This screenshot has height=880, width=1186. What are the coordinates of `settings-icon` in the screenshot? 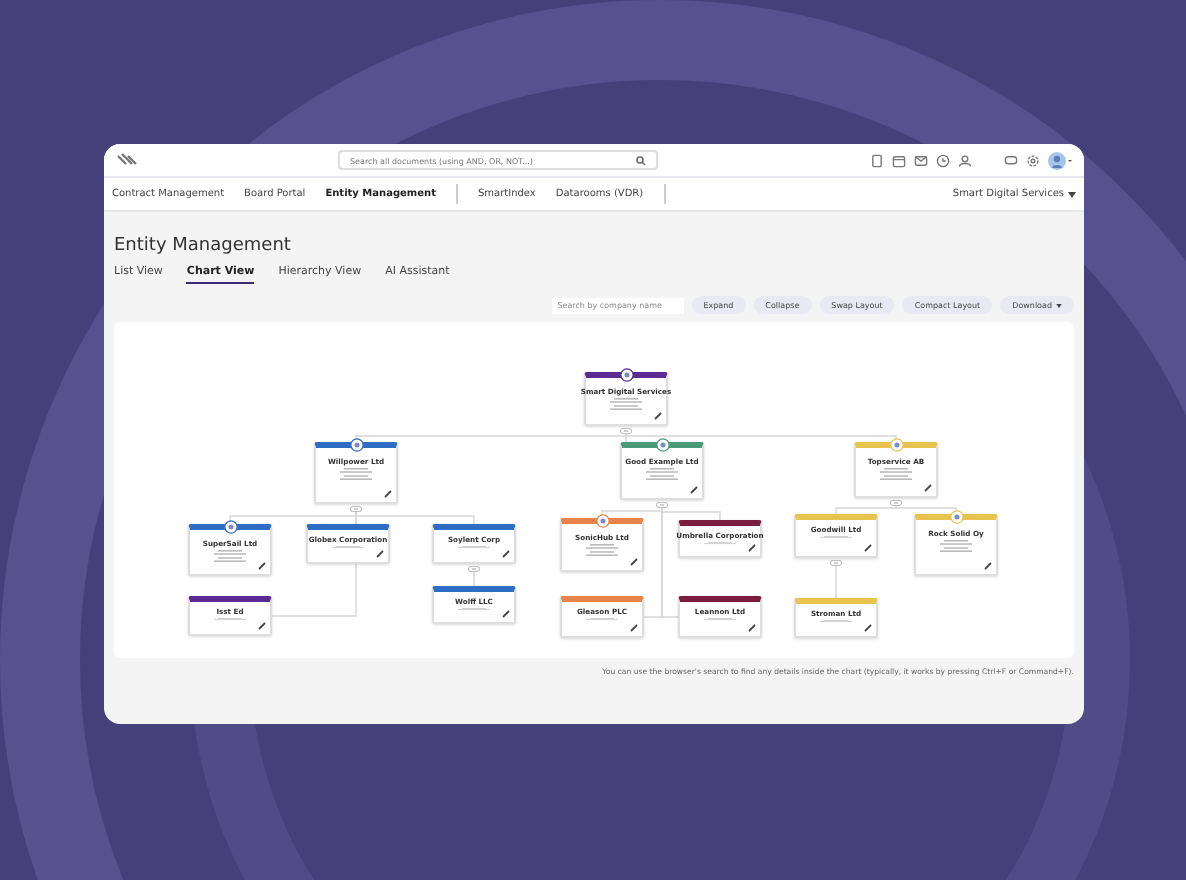 It's located at (1033, 160).